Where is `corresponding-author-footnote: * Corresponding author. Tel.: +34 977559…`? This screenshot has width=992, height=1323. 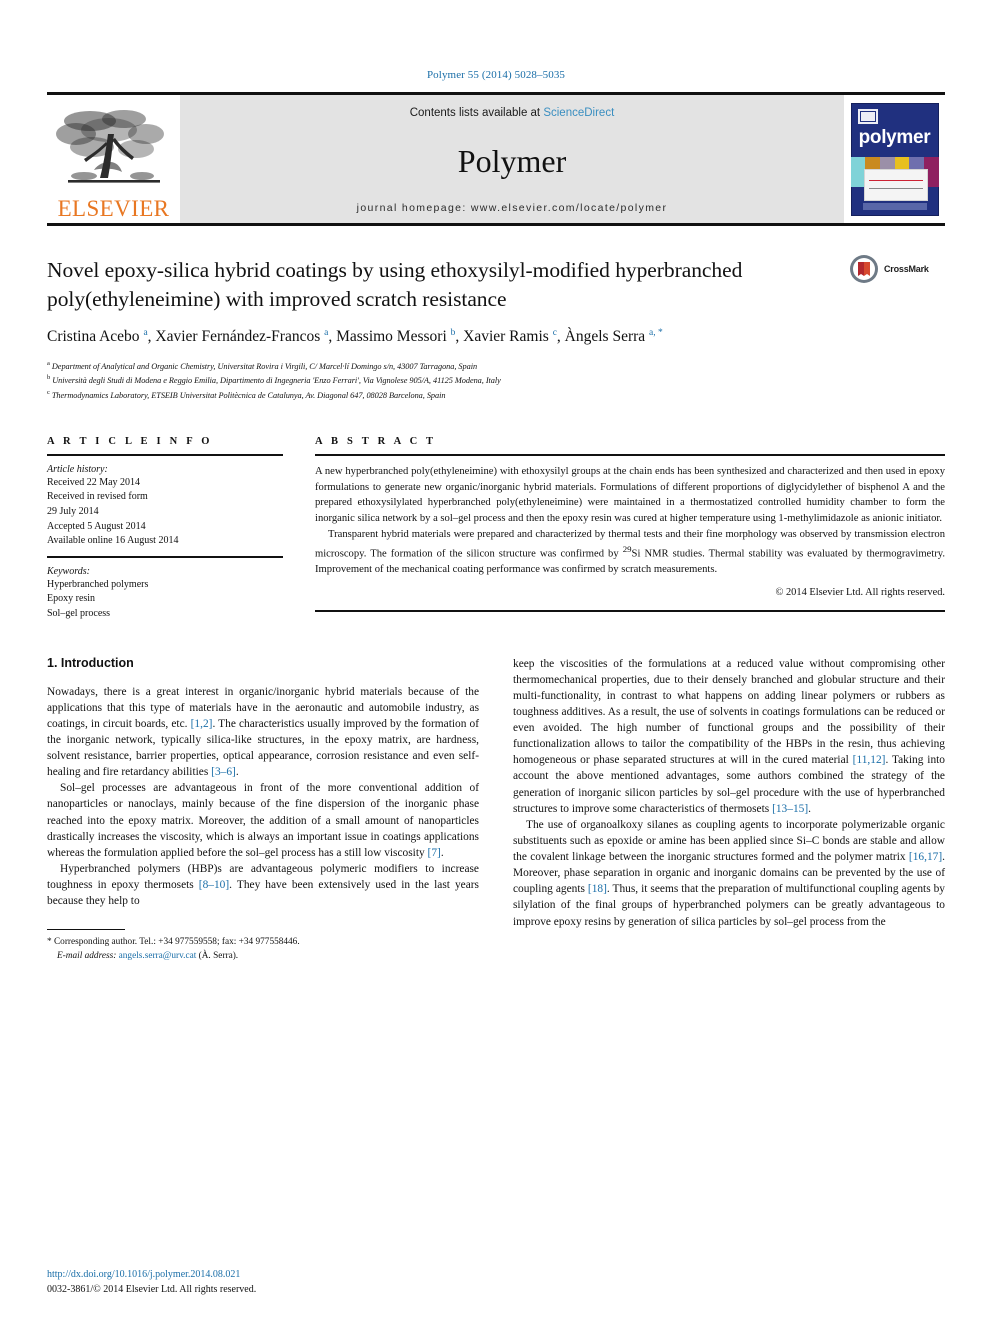
corresponding-author-footnote: * Corresponding author. Tel.: +34 977559… is located at coordinates (263, 946).